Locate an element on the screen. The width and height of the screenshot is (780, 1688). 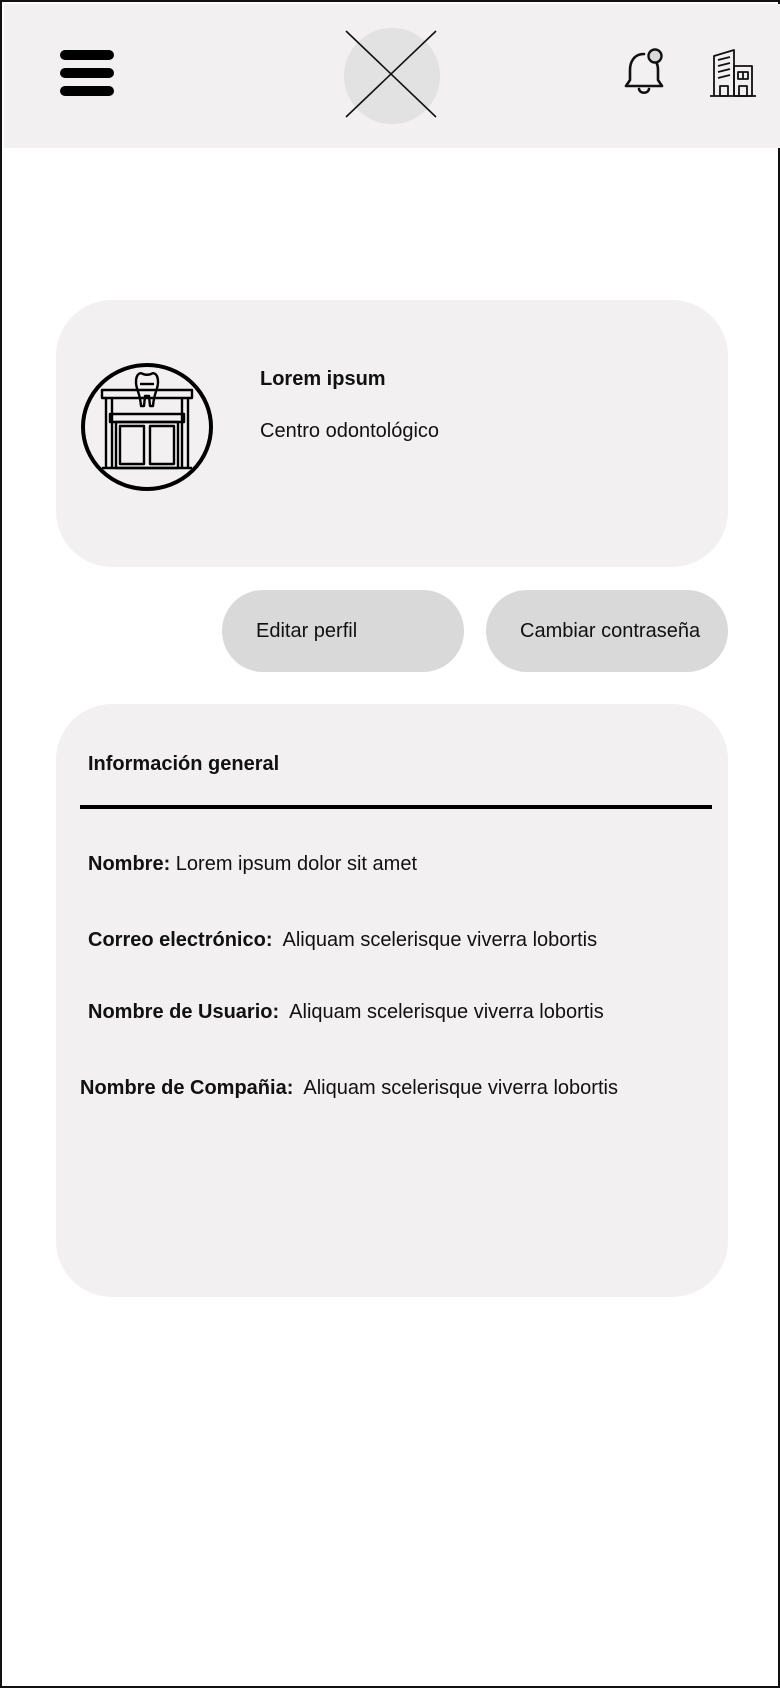
usuario-value: Aliquam scelerisque viverra lobortis is located at coordinates (446, 1012).